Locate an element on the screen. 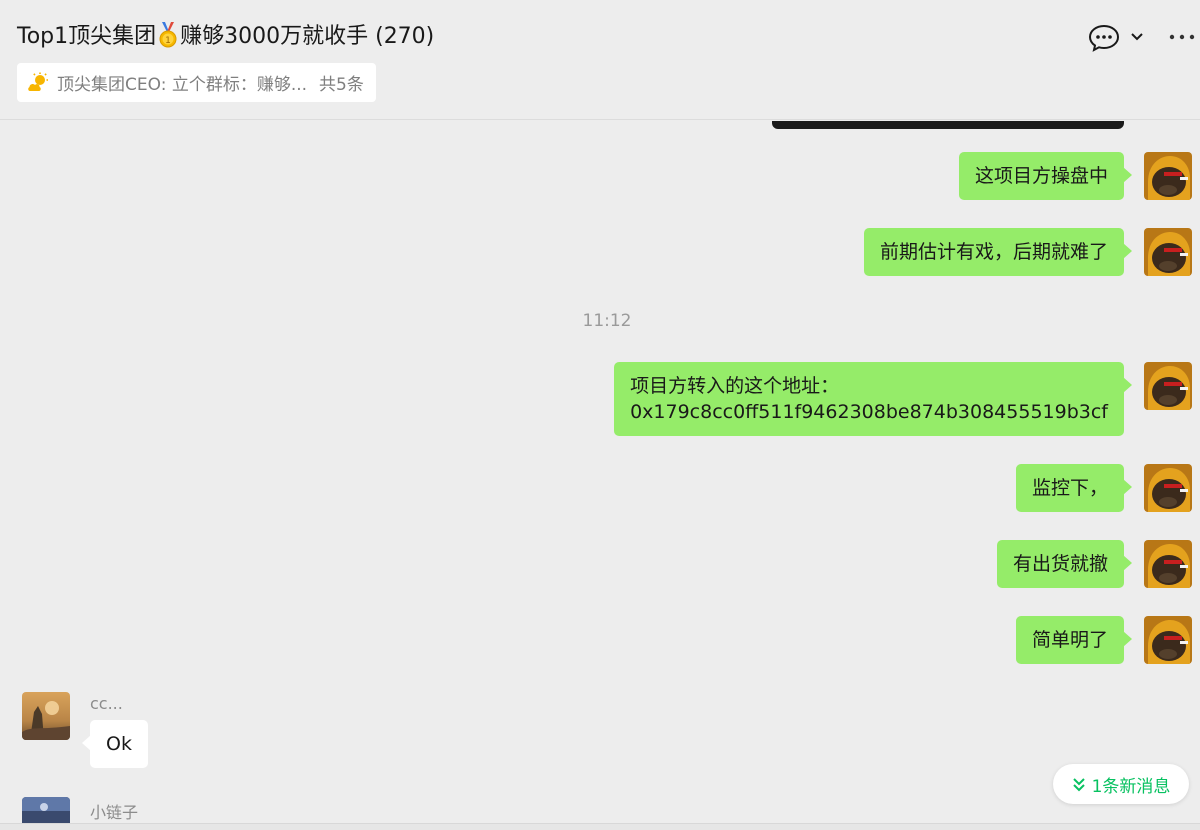 The width and height of the screenshot is (1200, 830). message-timestamp: 11:12 is located at coordinates (607, 321).